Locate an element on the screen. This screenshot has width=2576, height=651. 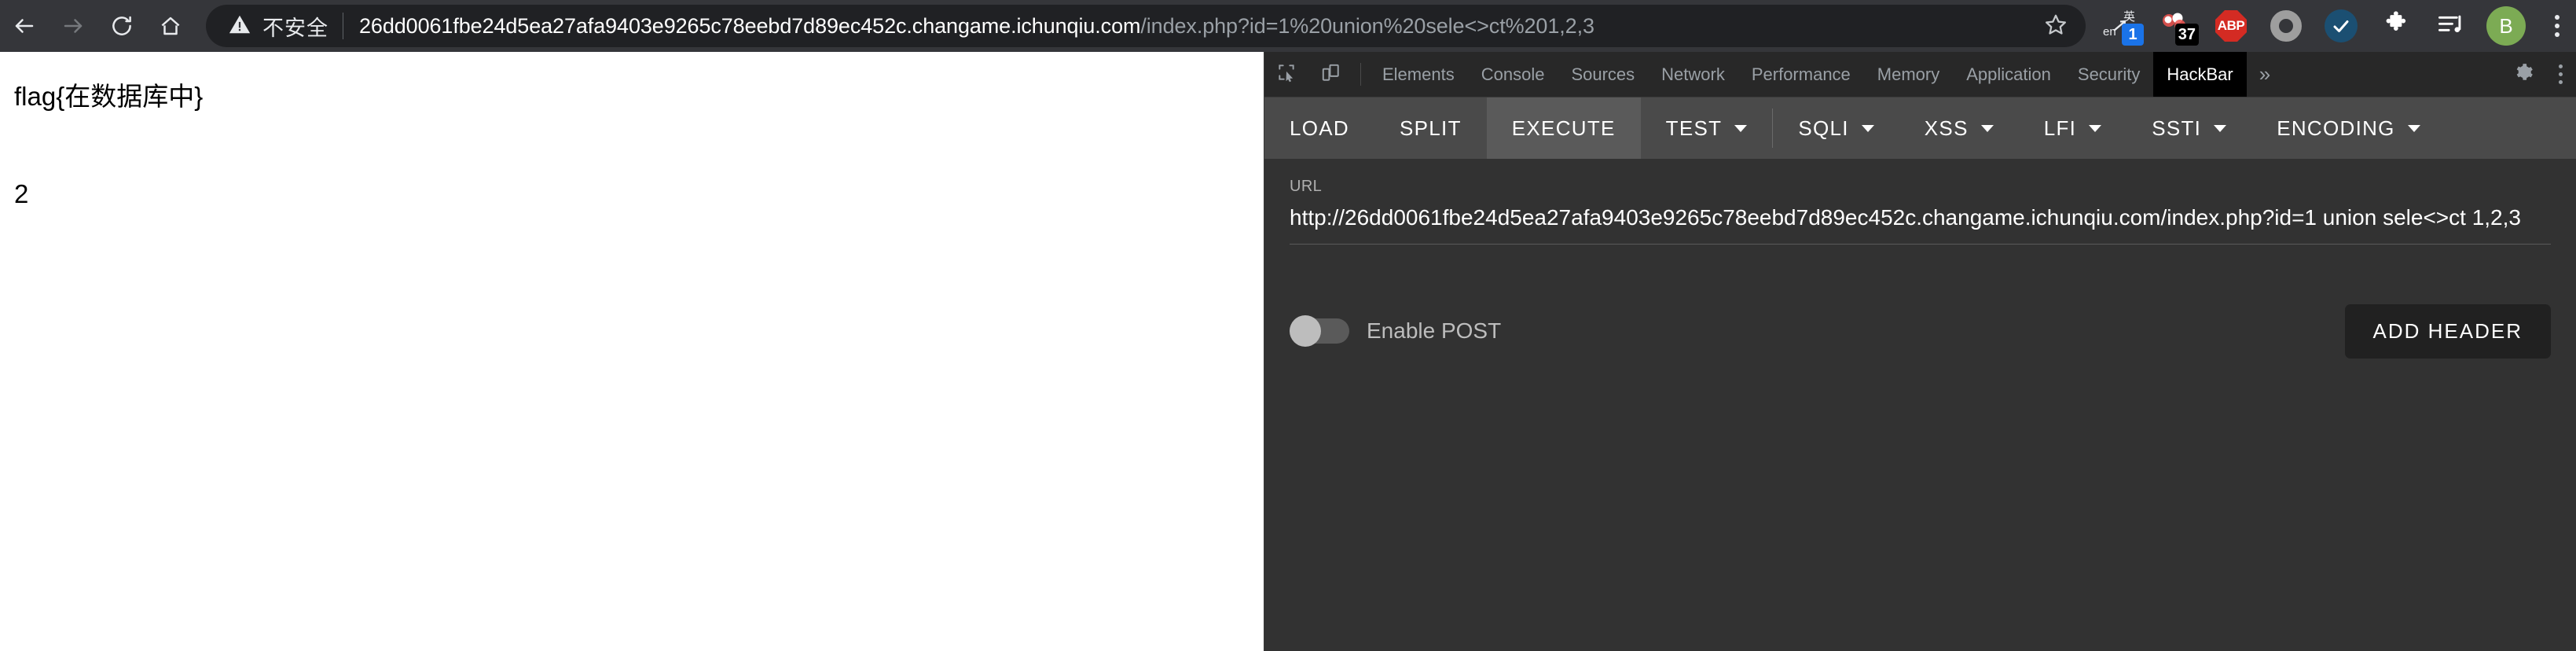
adblock-plus-extension-icon: ABP is located at coordinates (2231, 26).